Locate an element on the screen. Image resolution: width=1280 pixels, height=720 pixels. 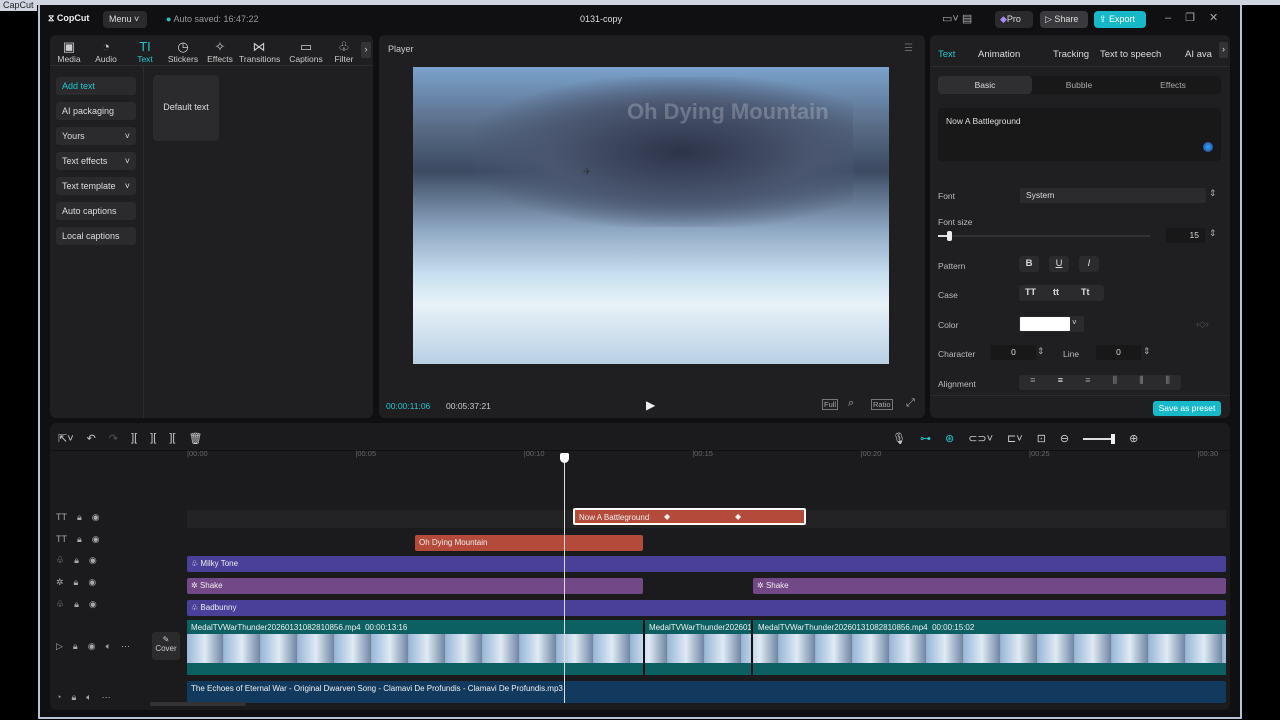
case-title-button: Tt is located at coordinates (1085, 292).